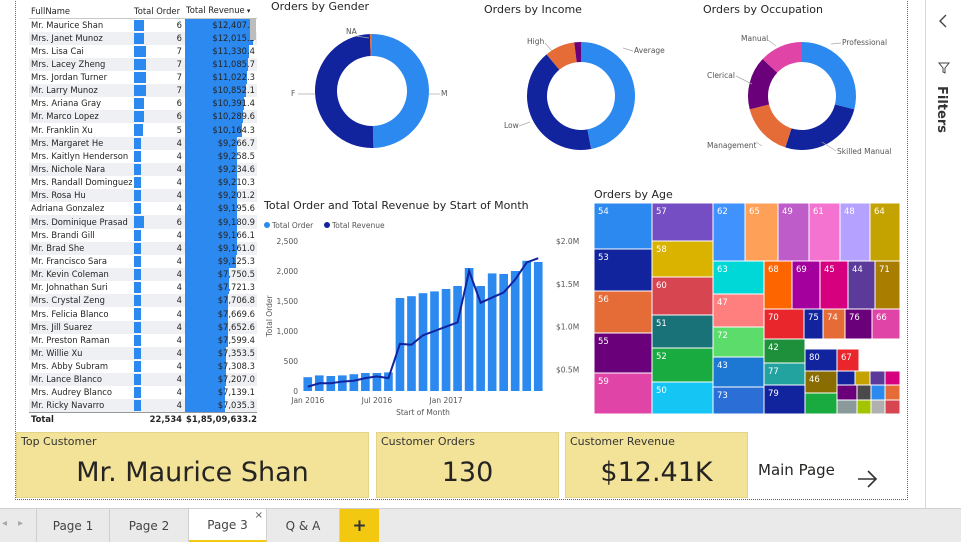  What do you see at coordinates (143, 248) in the screenshot?
I see `table-row: Mr. Brad She 4 $9,161.0` at bounding box center [143, 248].